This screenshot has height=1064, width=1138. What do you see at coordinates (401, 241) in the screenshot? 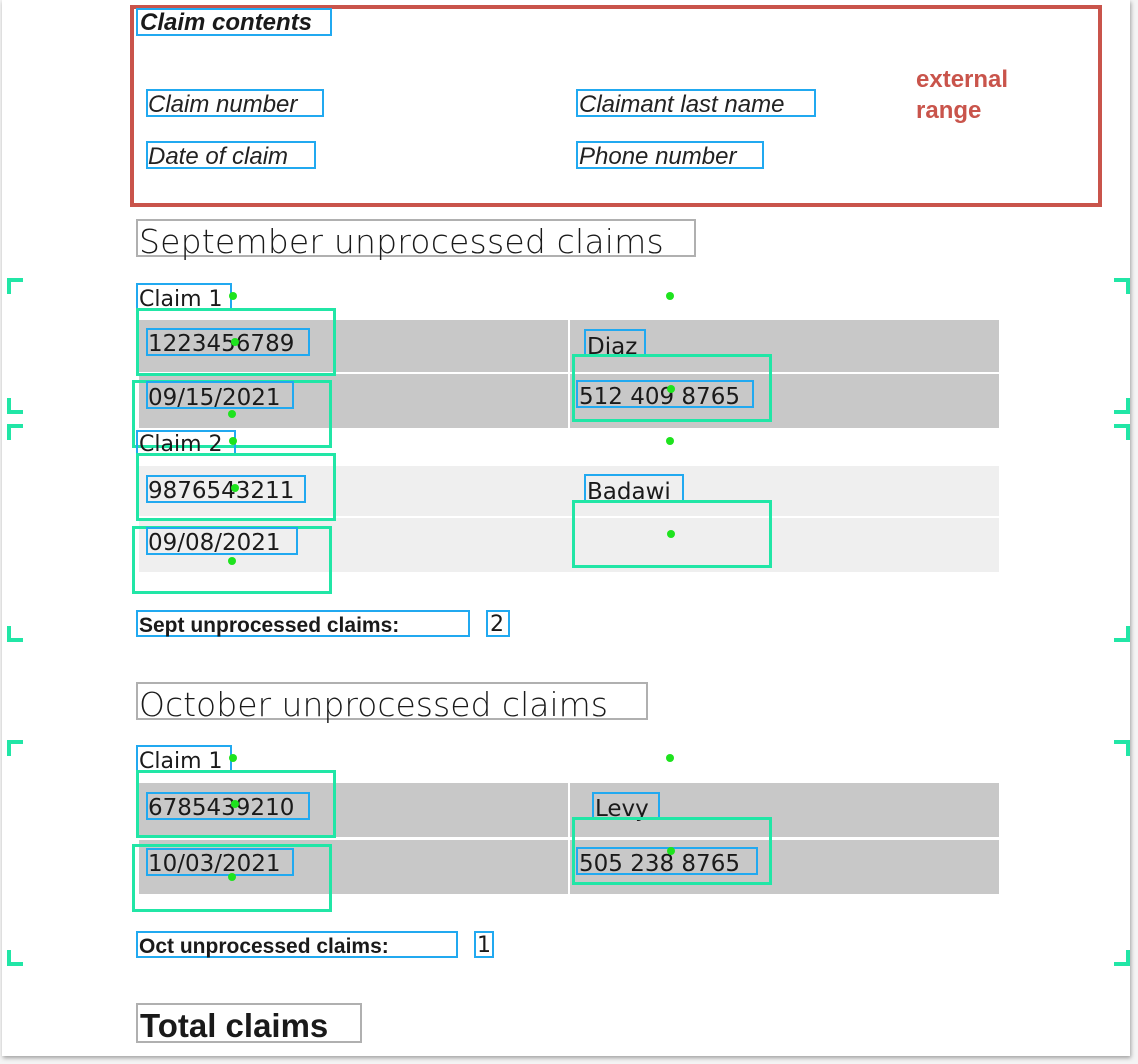
I see `september-heading: September unprocessed claims` at bounding box center [401, 241].